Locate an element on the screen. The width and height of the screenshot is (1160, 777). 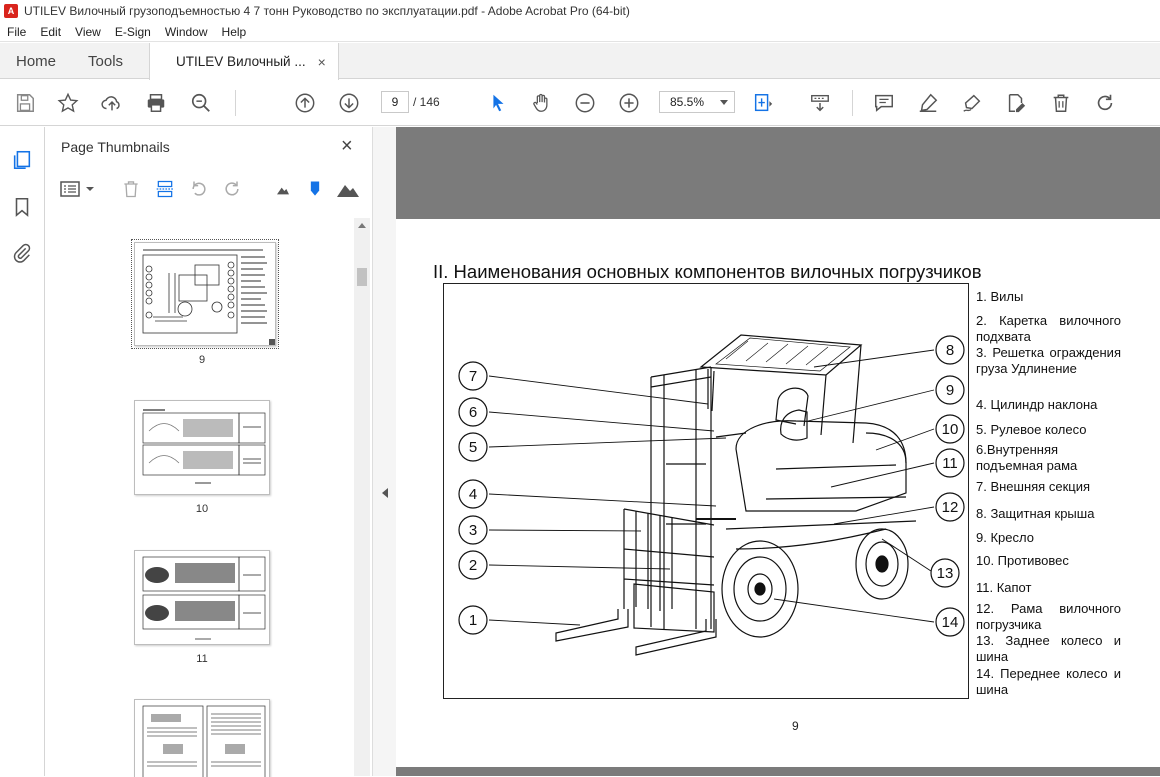
thumbnail-slider-icon is located at coordinates (315, 189).